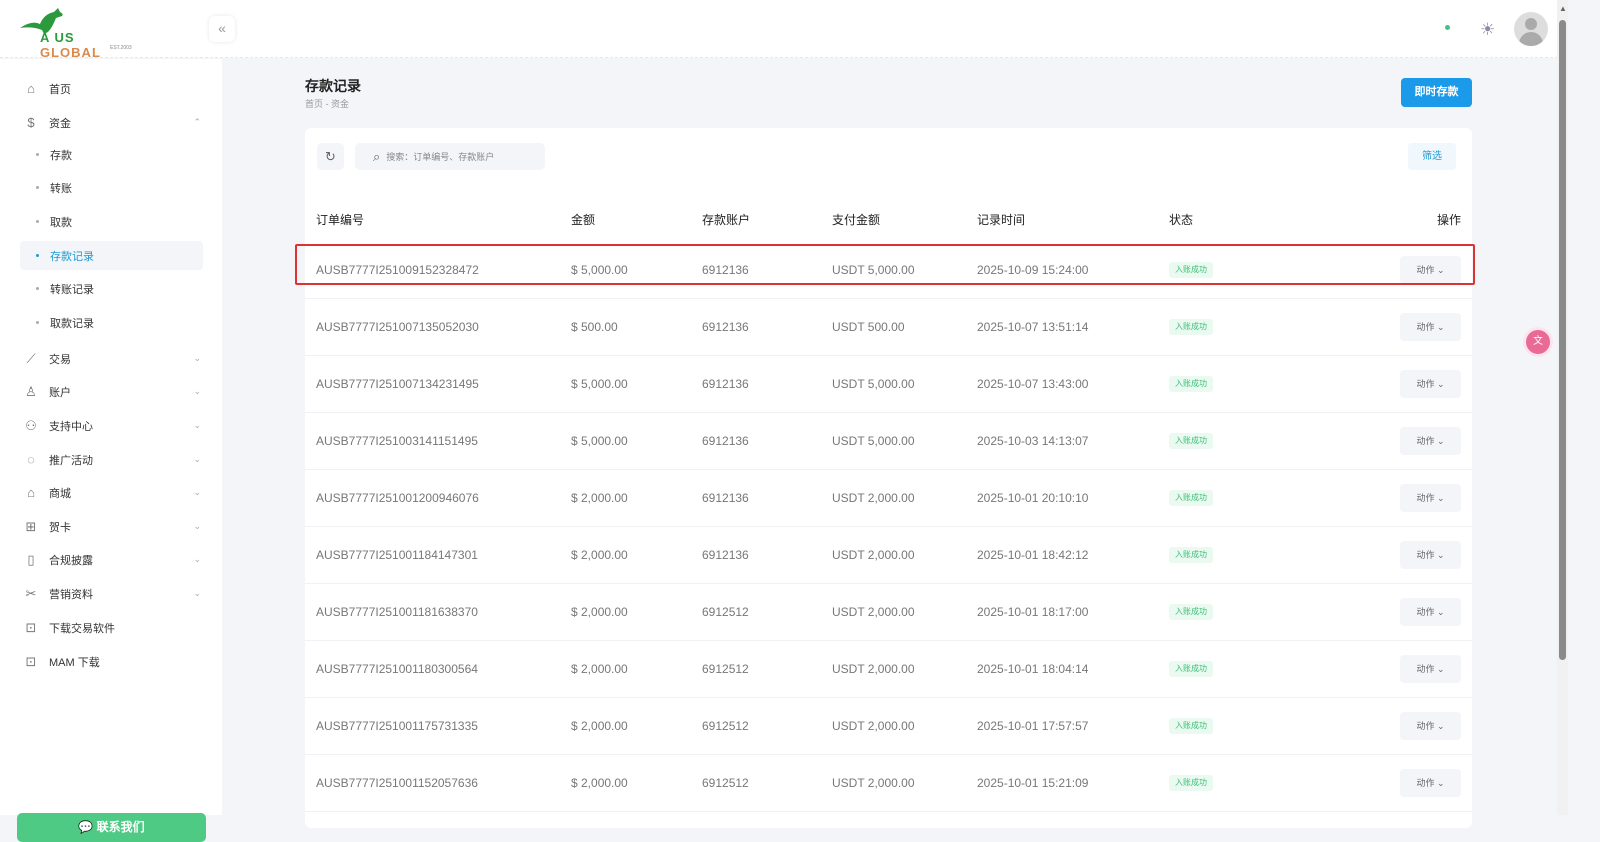 The image size is (1600, 842). Describe the element at coordinates (111, 492) in the screenshot. I see `sidebar-item-12: ⌂ 商城 ⌄` at that location.